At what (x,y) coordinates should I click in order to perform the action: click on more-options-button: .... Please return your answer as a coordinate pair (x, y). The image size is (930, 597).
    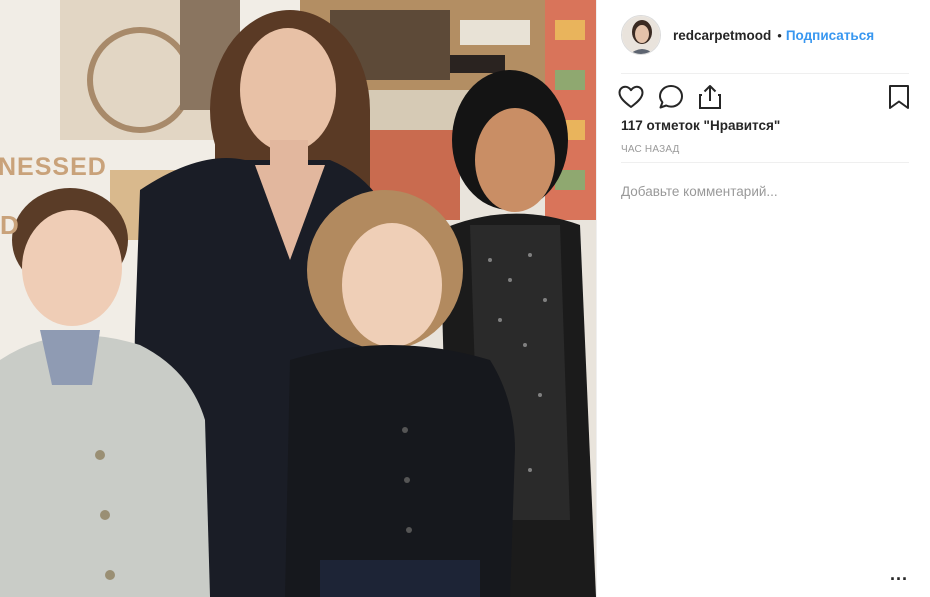
    Looking at the image, I should click on (899, 574).